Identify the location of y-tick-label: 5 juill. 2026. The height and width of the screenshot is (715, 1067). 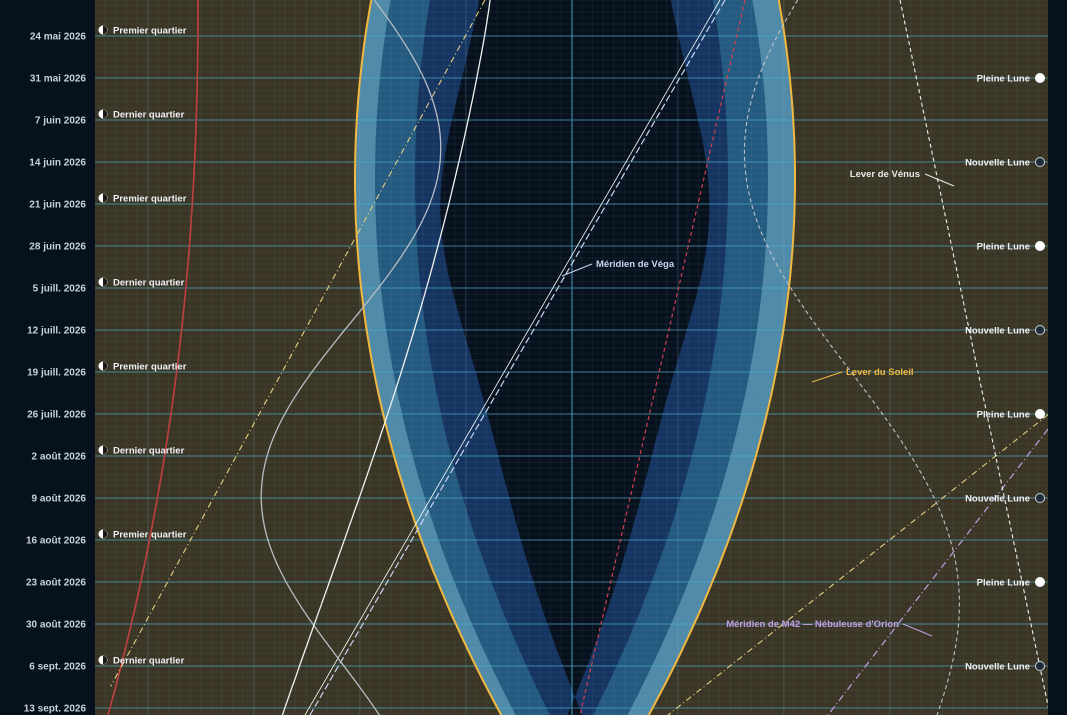
(60, 289).